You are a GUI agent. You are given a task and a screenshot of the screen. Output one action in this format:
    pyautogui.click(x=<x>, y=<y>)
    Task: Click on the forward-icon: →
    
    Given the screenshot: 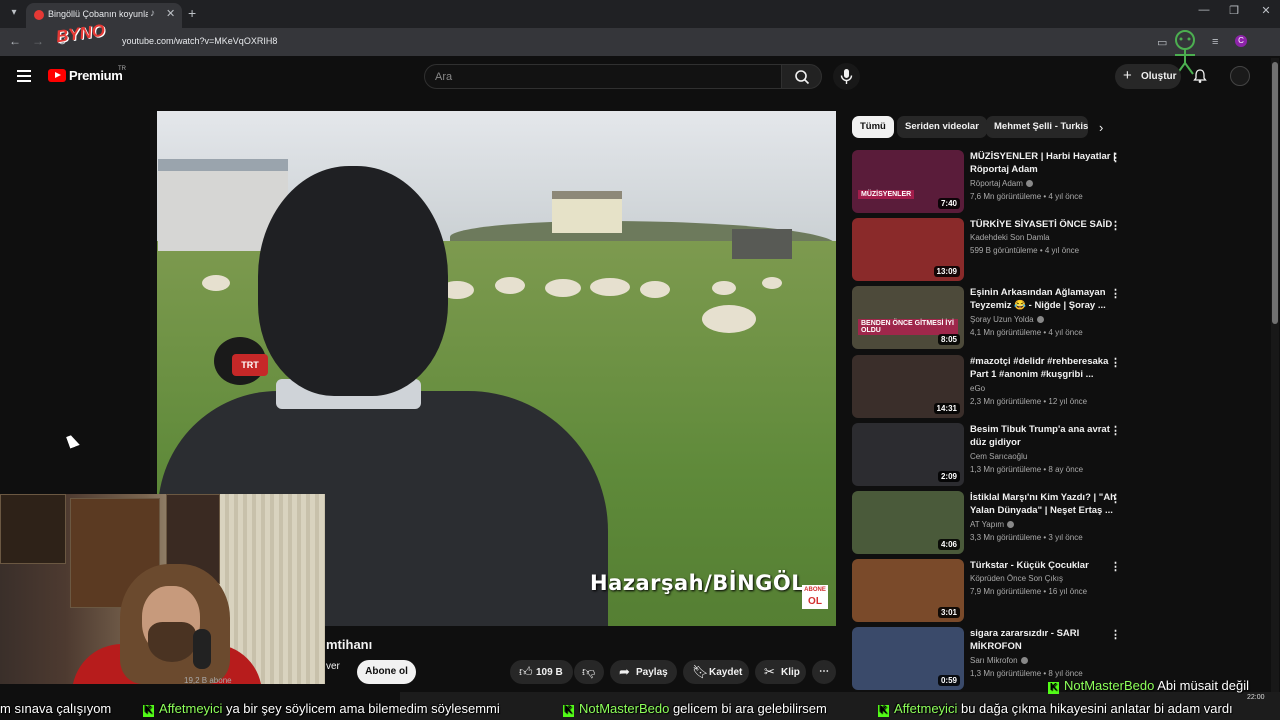 What is the action you would take?
    pyautogui.click(x=38, y=41)
    